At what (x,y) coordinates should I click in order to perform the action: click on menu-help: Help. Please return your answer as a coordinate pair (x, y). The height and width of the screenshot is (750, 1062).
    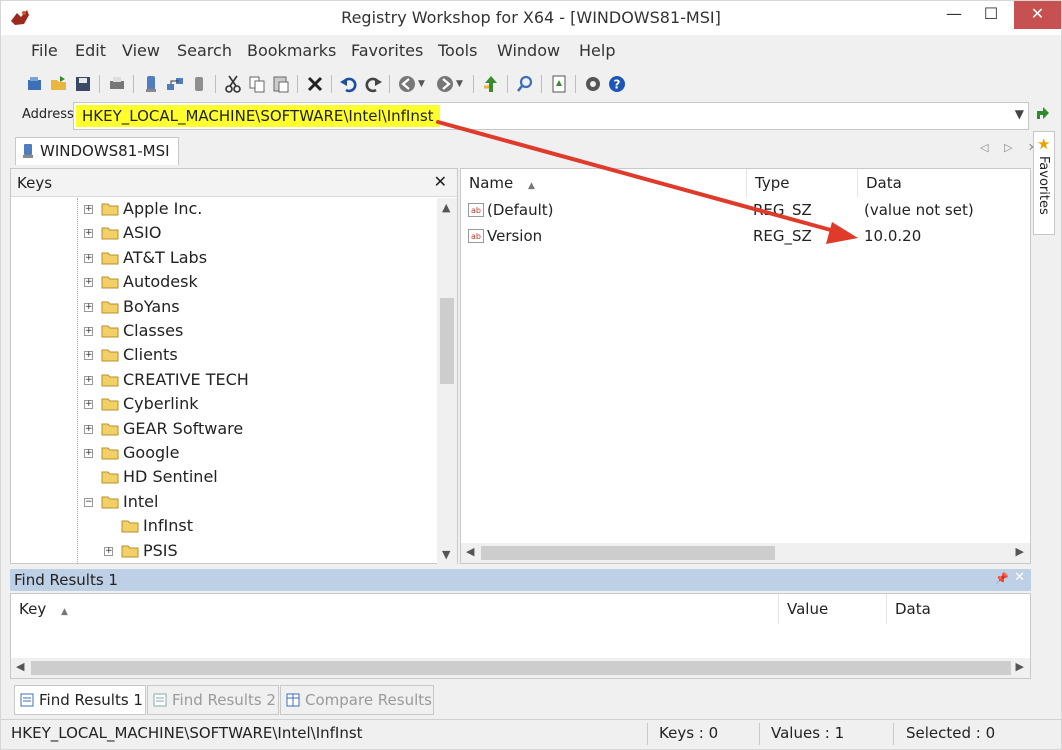
    Looking at the image, I should click on (597, 50).